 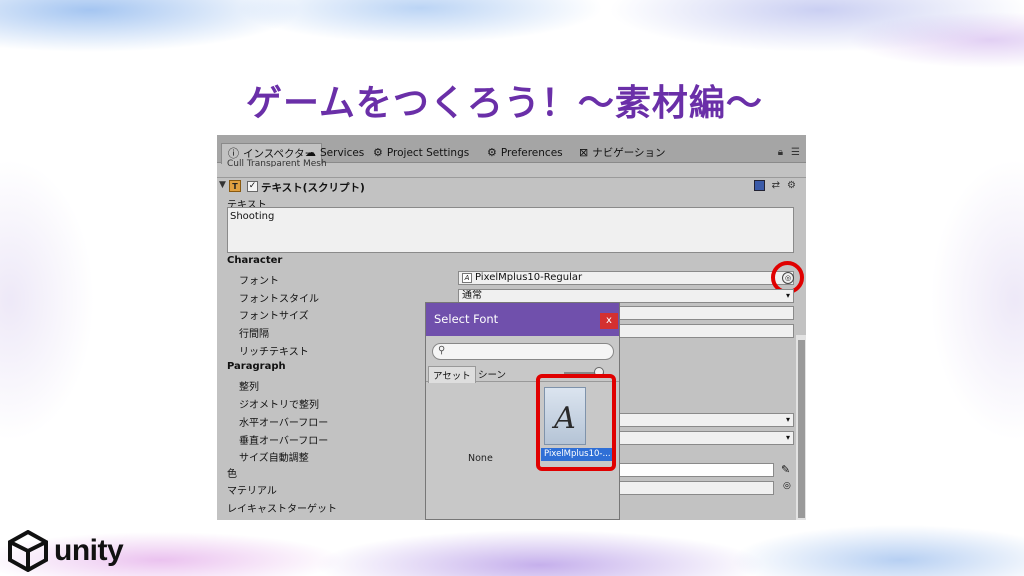 I want to click on font-label: フォント, so click(x=259, y=281).